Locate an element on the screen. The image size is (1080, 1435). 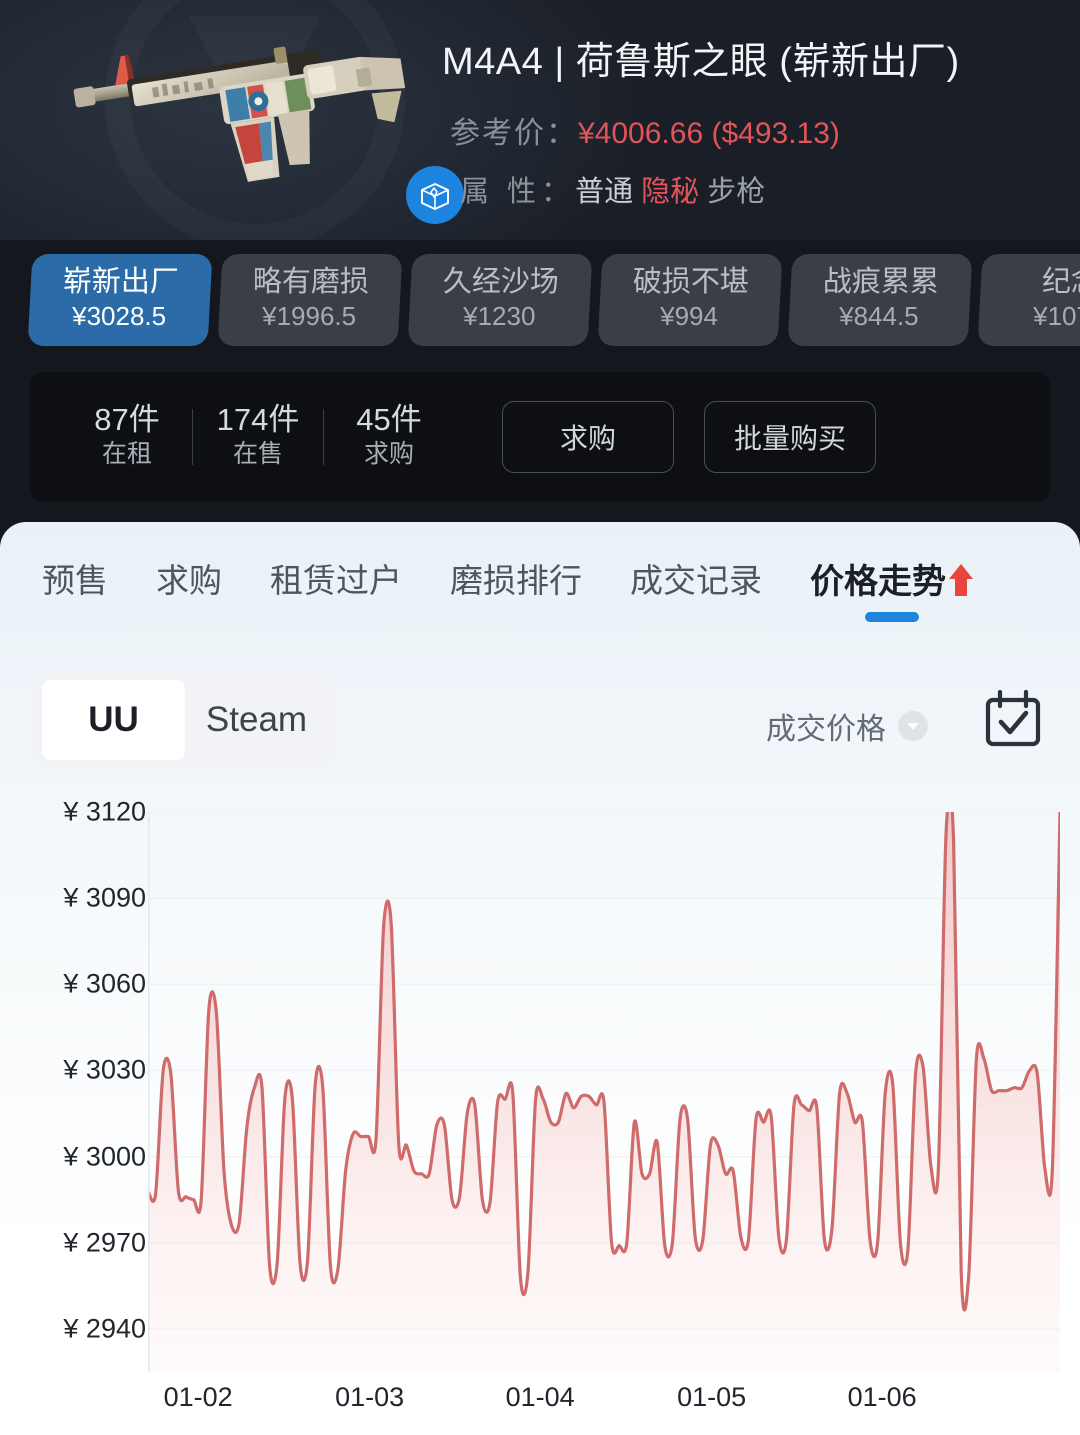
stat-buyorder: 45件 求购 is located at coordinates (389, 437).